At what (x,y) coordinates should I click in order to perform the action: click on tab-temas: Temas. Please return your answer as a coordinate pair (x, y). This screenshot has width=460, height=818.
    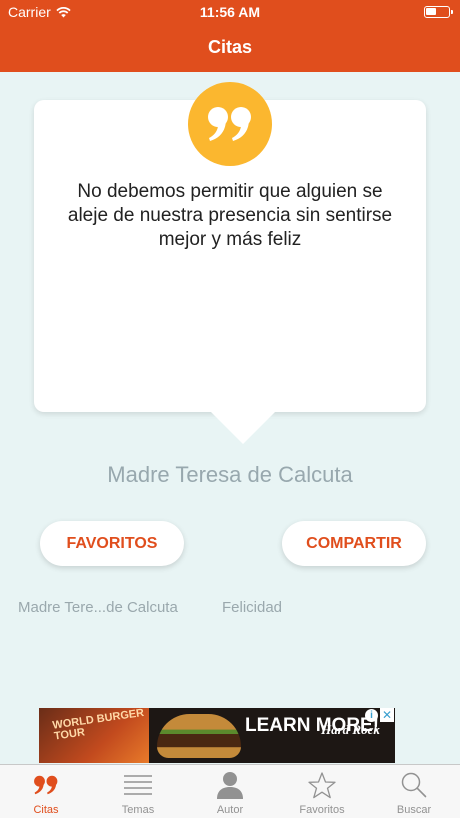
    Looking at the image, I should click on (138, 791).